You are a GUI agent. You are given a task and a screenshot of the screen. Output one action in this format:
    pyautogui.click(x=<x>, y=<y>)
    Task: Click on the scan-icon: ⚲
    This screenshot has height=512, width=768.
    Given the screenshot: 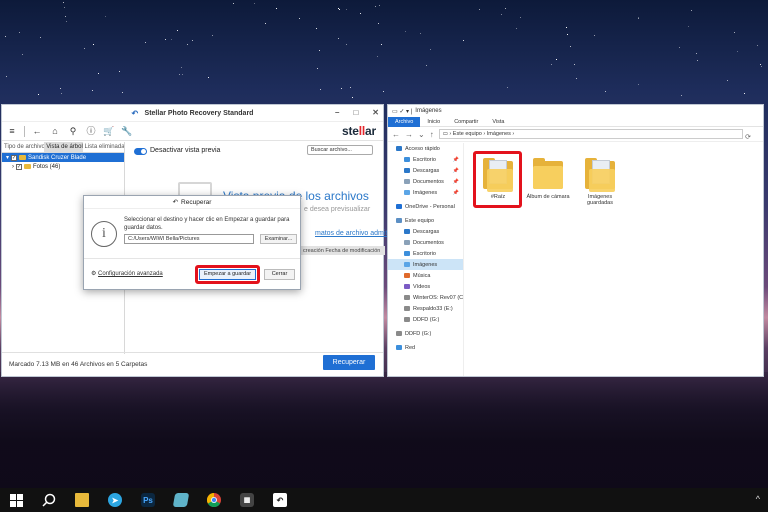 What is the action you would take?
    pyautogui.click(x=73, y=131)
    